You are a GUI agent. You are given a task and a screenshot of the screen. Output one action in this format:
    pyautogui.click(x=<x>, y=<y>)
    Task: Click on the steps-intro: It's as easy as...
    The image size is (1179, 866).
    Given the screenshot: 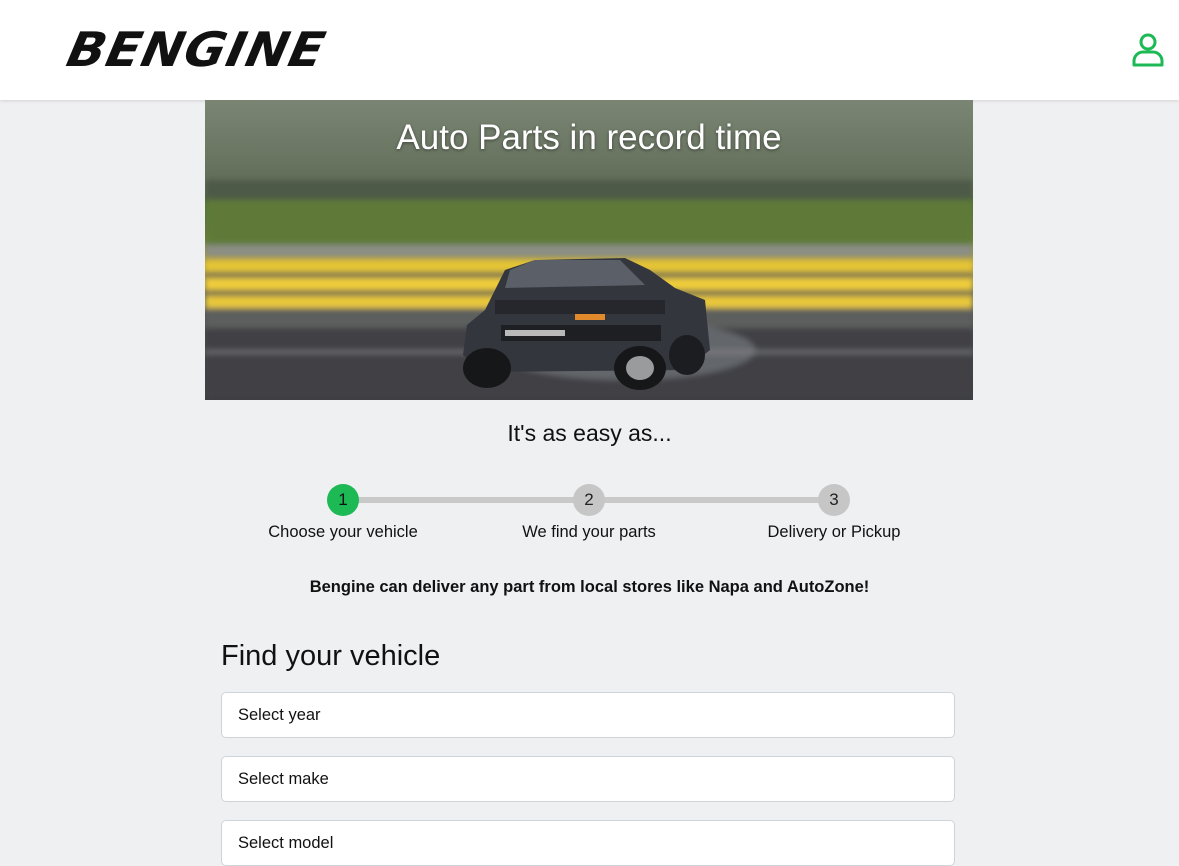 What is the action you would take?
    pyautogui.click(x=589, y=433)
    